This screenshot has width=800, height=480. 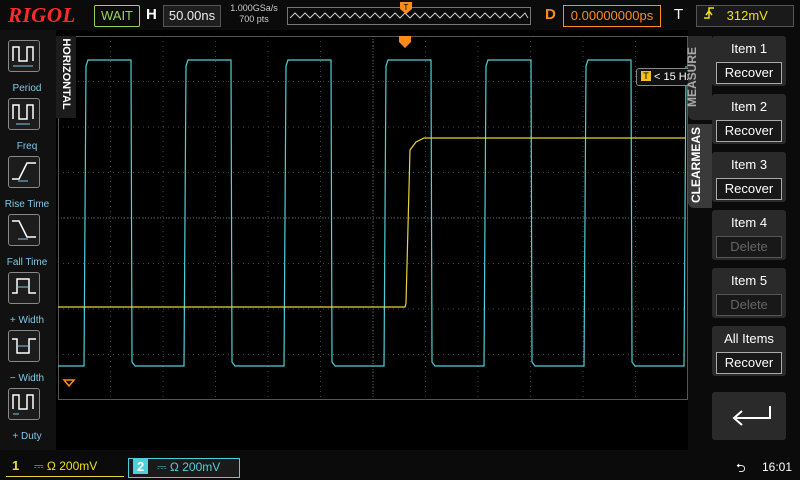 I want to click on delay-label: D, so click(x=550, y=14).